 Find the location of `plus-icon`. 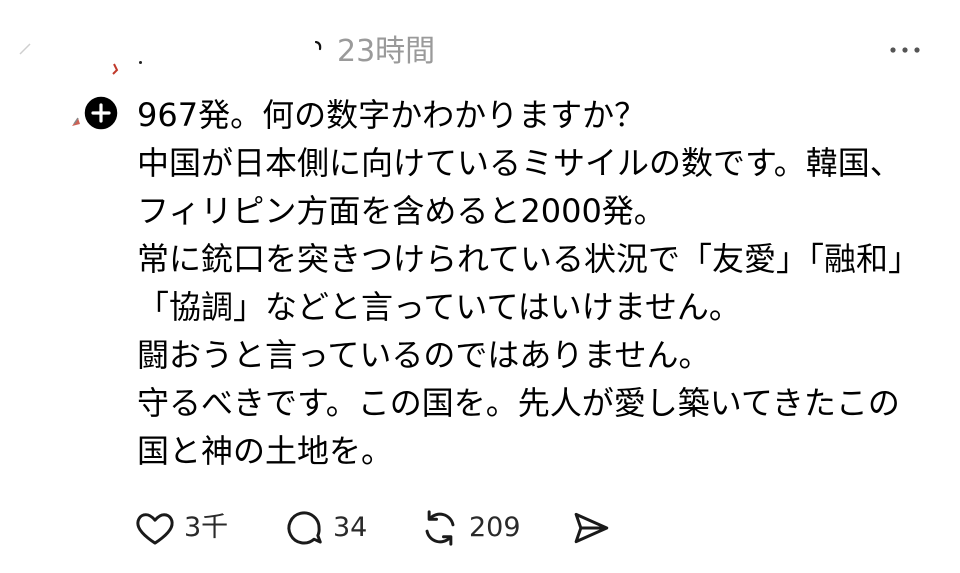

plus-icon is located at coordinates (101, 113).